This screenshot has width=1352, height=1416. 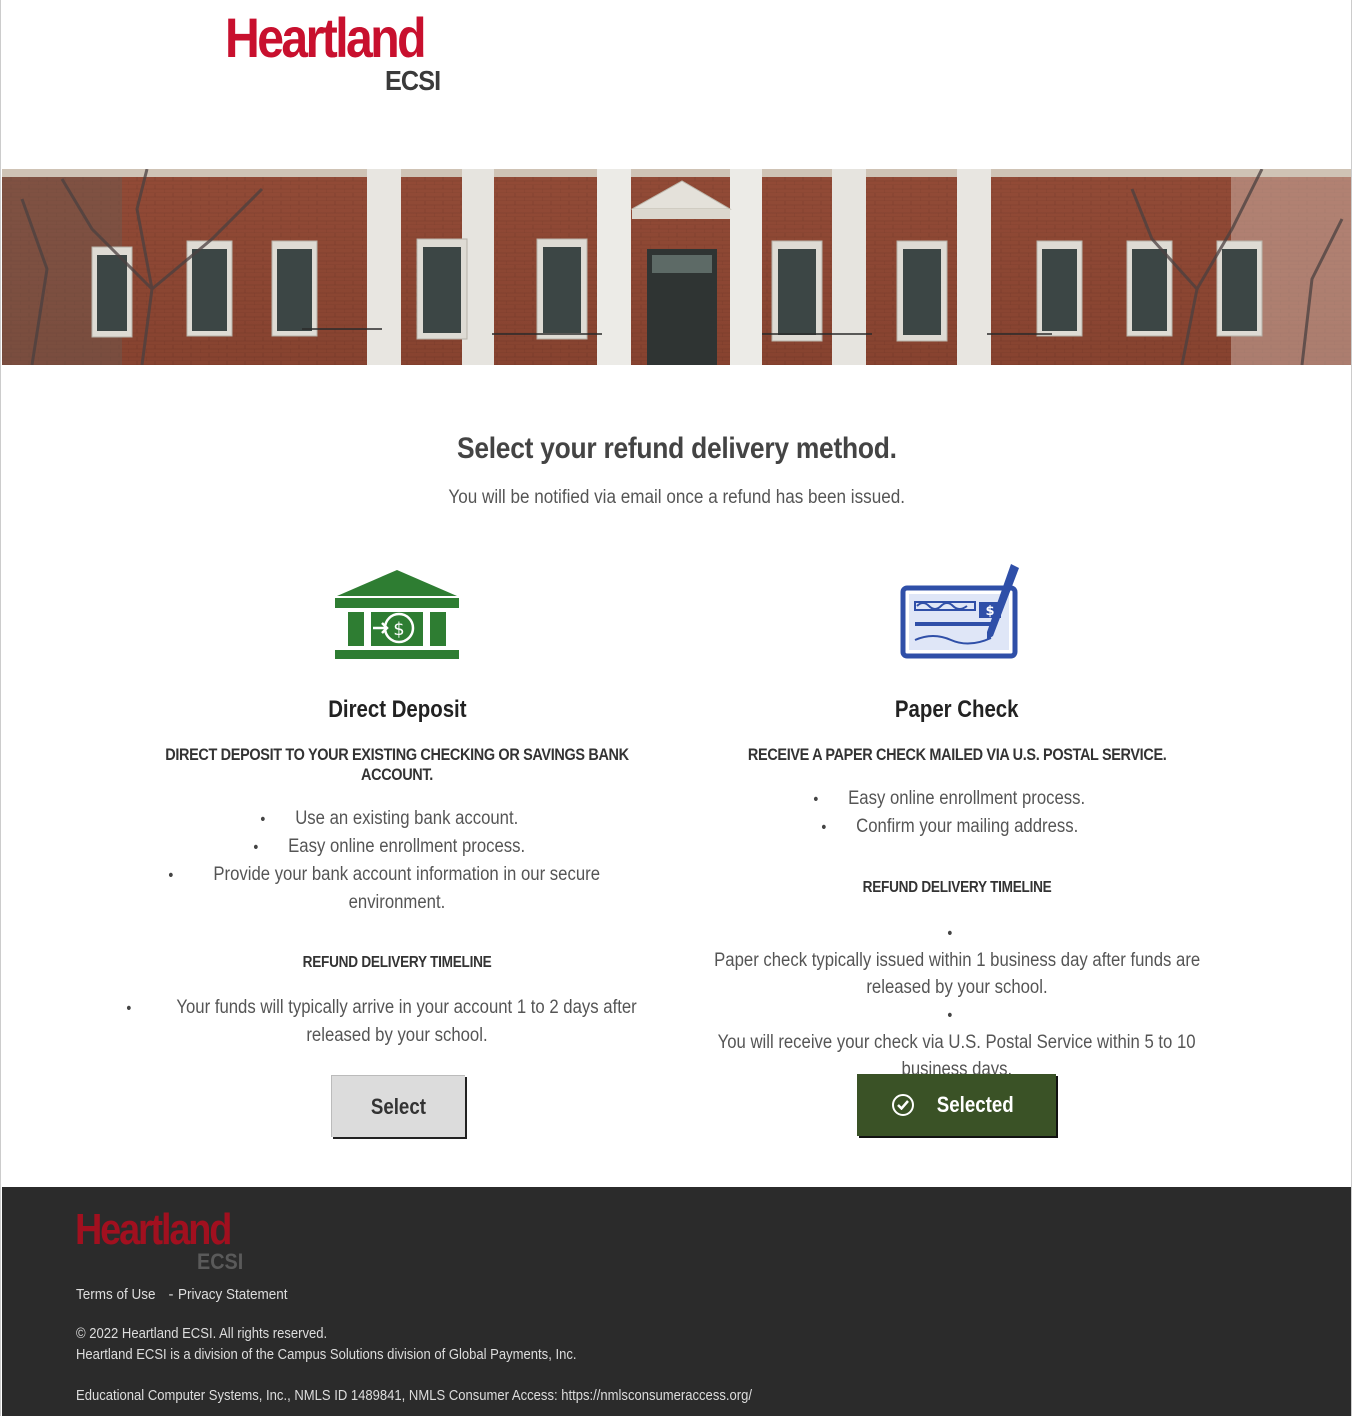 I want to click on check-icon: $, so click(x=959, y=611).